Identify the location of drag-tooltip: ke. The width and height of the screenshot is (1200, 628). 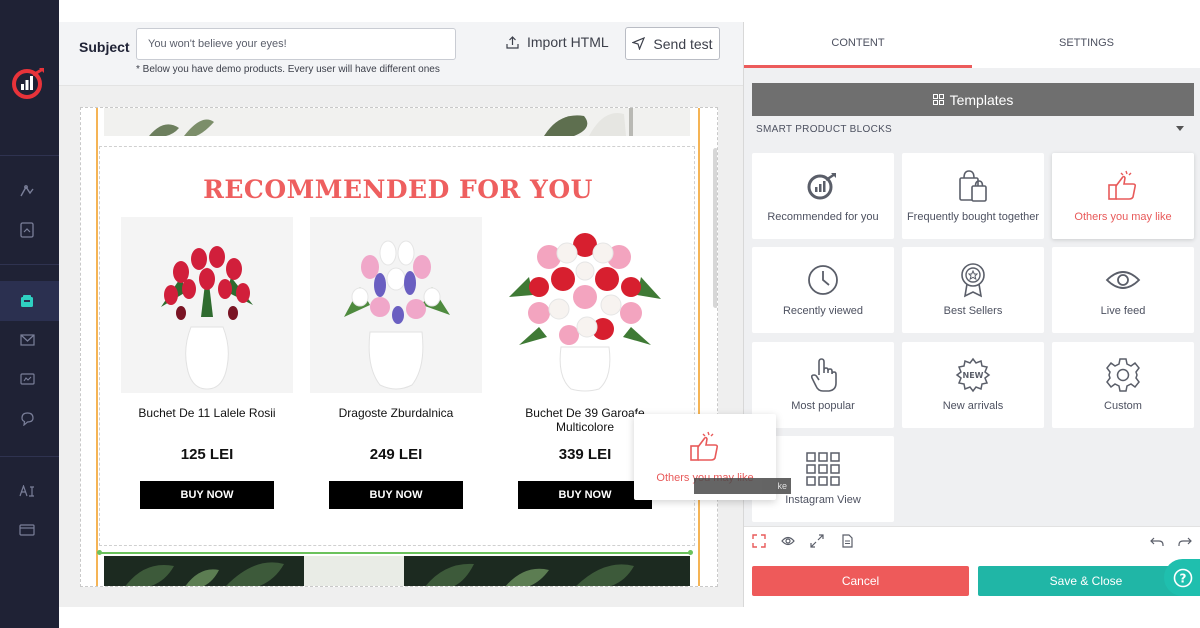
(742, 486).